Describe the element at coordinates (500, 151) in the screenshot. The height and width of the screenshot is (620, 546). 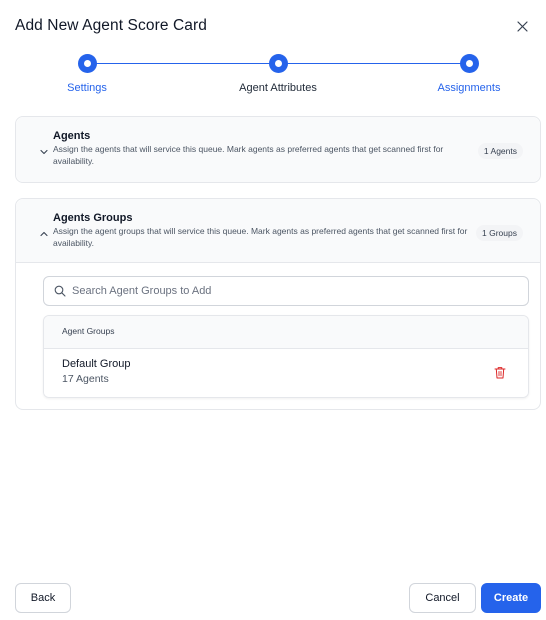
I see `agents-count-badge: 1 Agents` at that location.